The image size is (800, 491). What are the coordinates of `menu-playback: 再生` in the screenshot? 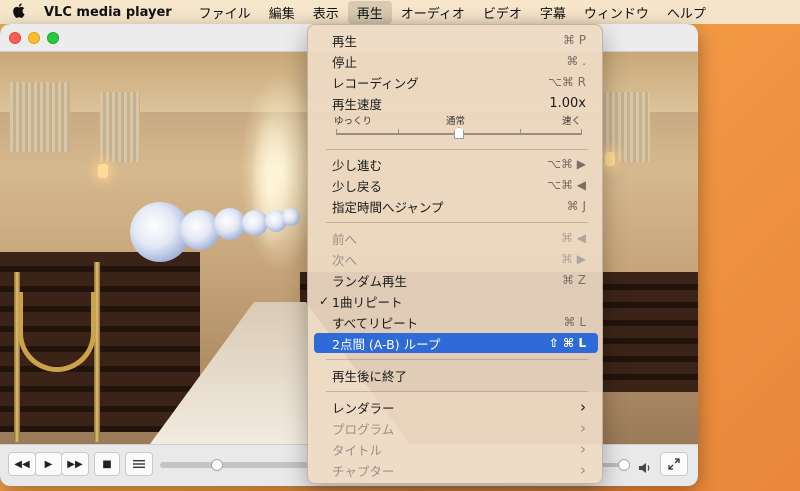 It's located at (369, 12).